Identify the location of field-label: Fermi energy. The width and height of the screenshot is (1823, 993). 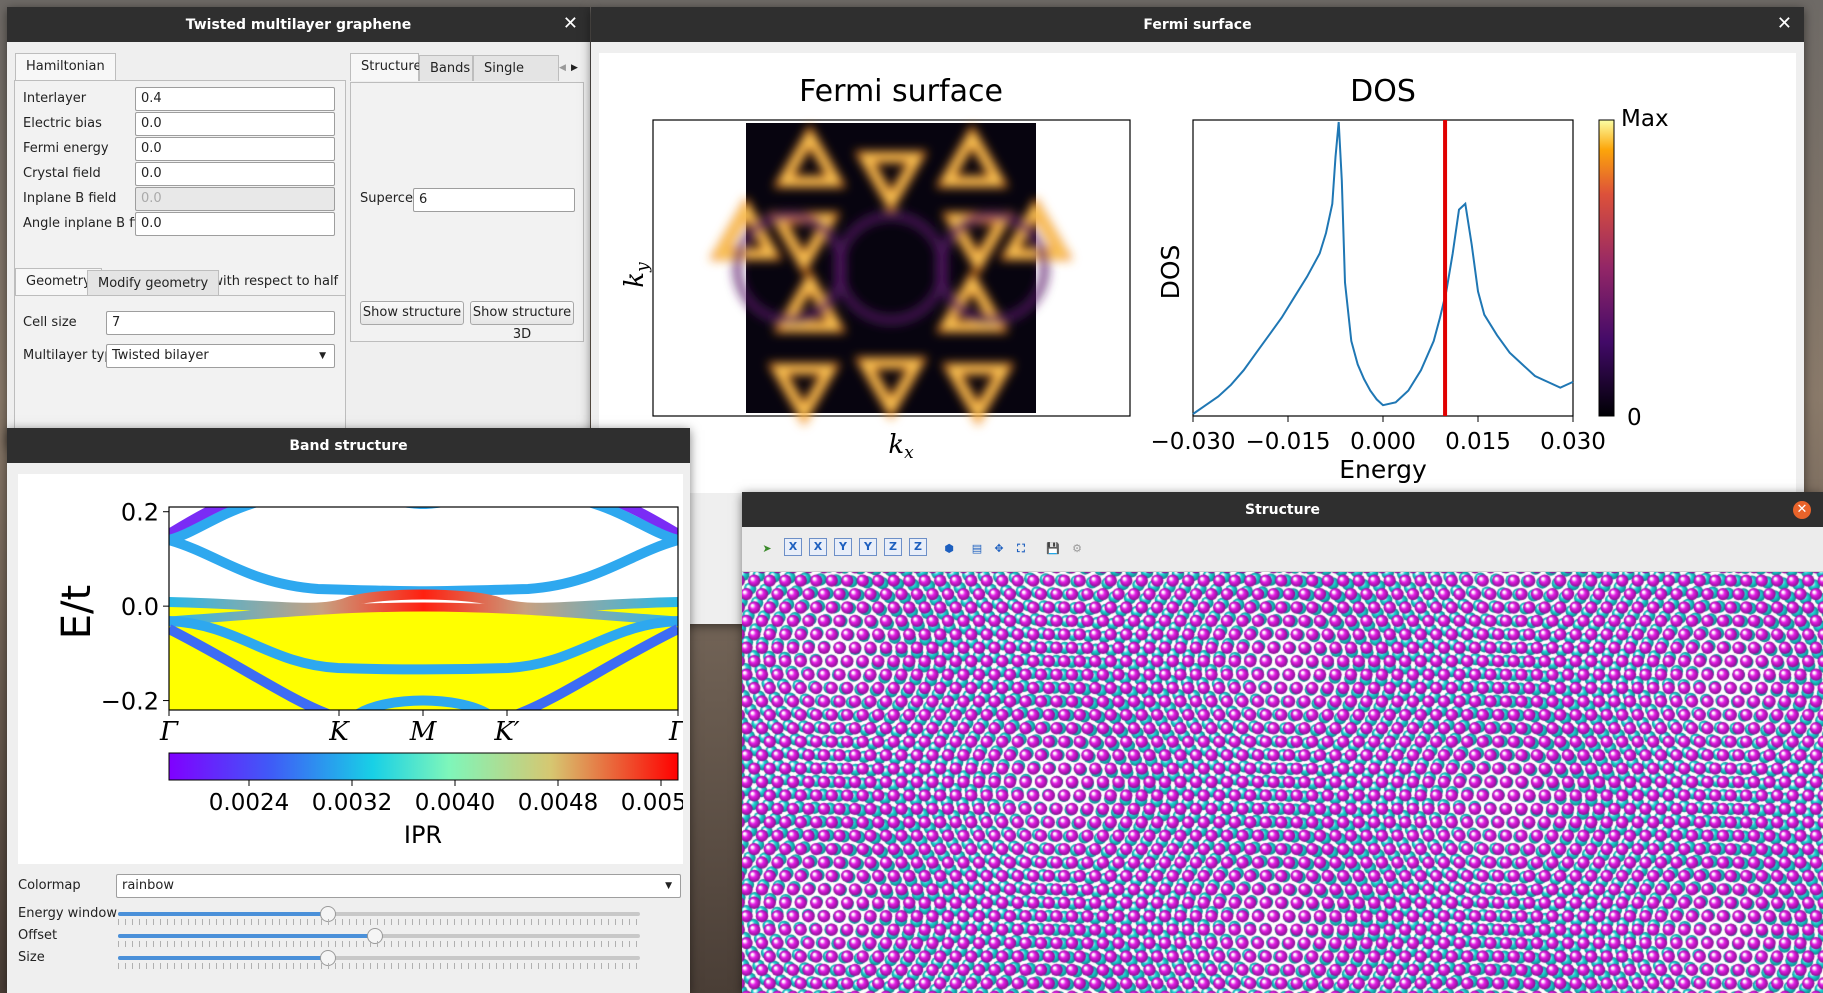
(66, 148).